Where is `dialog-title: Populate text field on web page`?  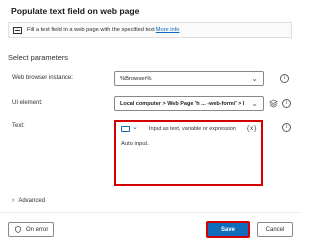
dialog-title: Populate text field on web page is located at coordinates (75, 11).